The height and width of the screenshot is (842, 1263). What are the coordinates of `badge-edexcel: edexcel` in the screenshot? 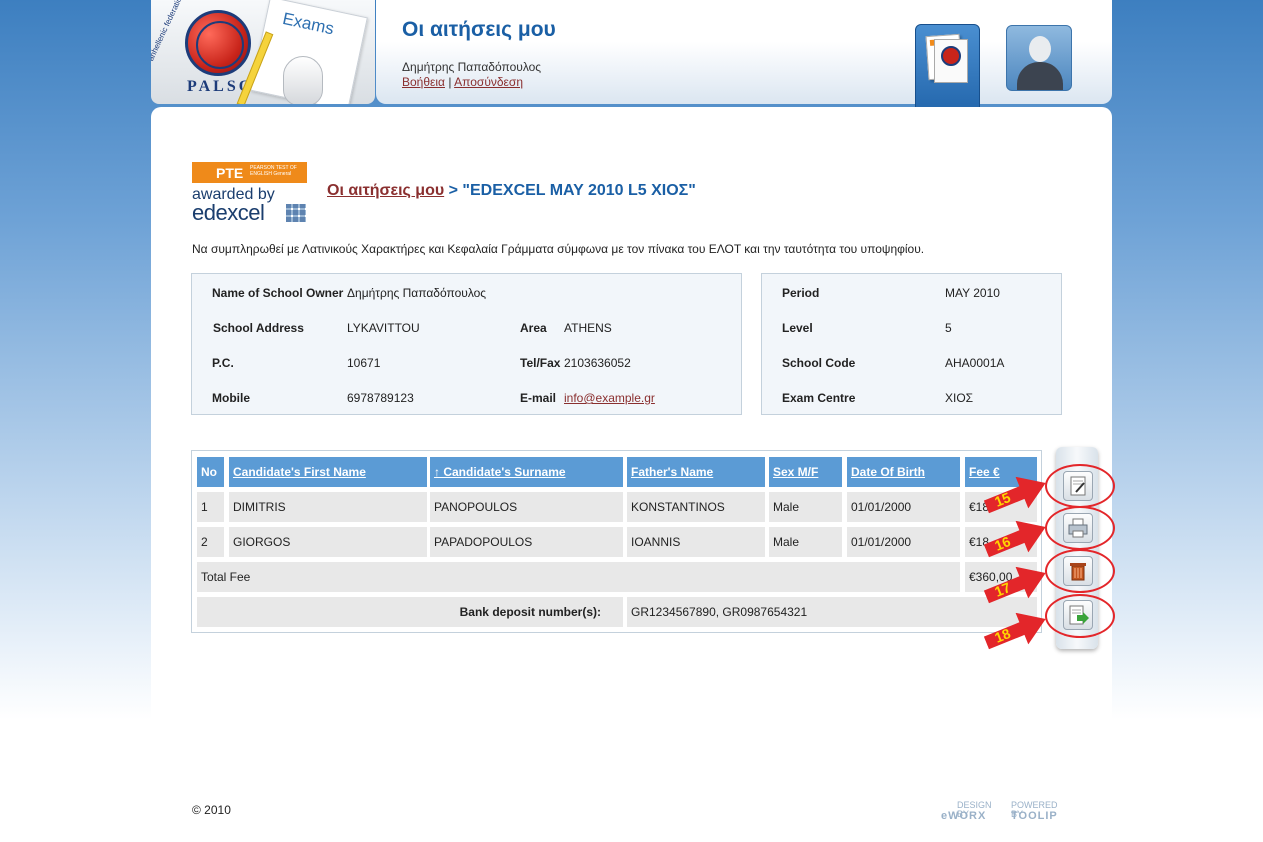 It's located at (228, 212).